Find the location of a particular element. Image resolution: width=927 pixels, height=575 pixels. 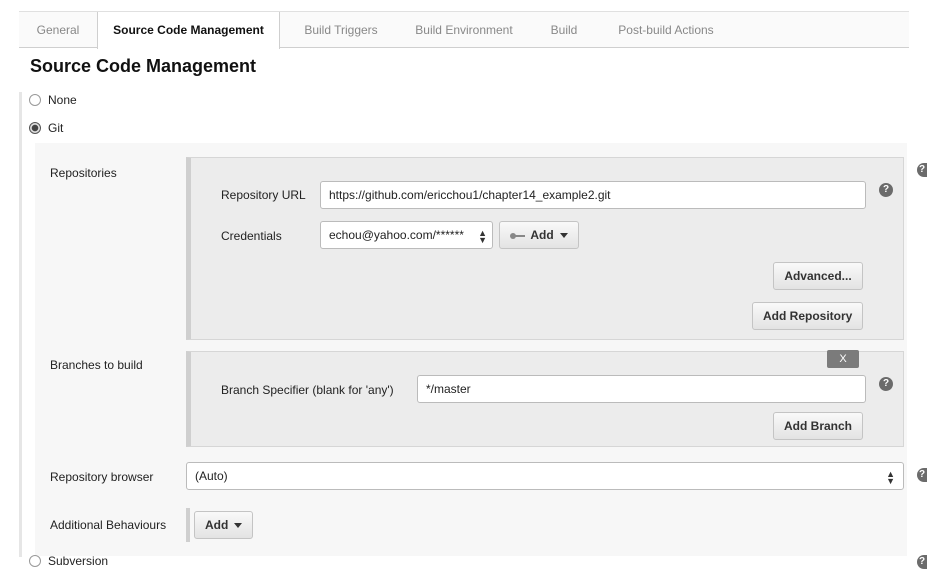

radio-subversion is located at coordinates (35, 561).